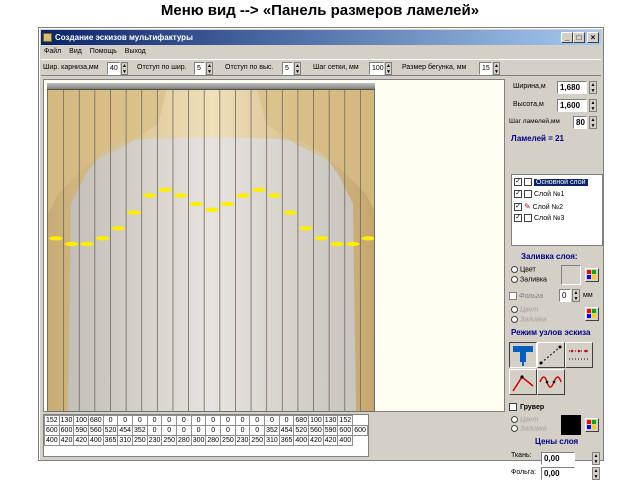 This screenshot has height=480, width=640. Describe the element at coordinates (286, 430) in the screenshot. I see `grid-cell: 454` at that location.